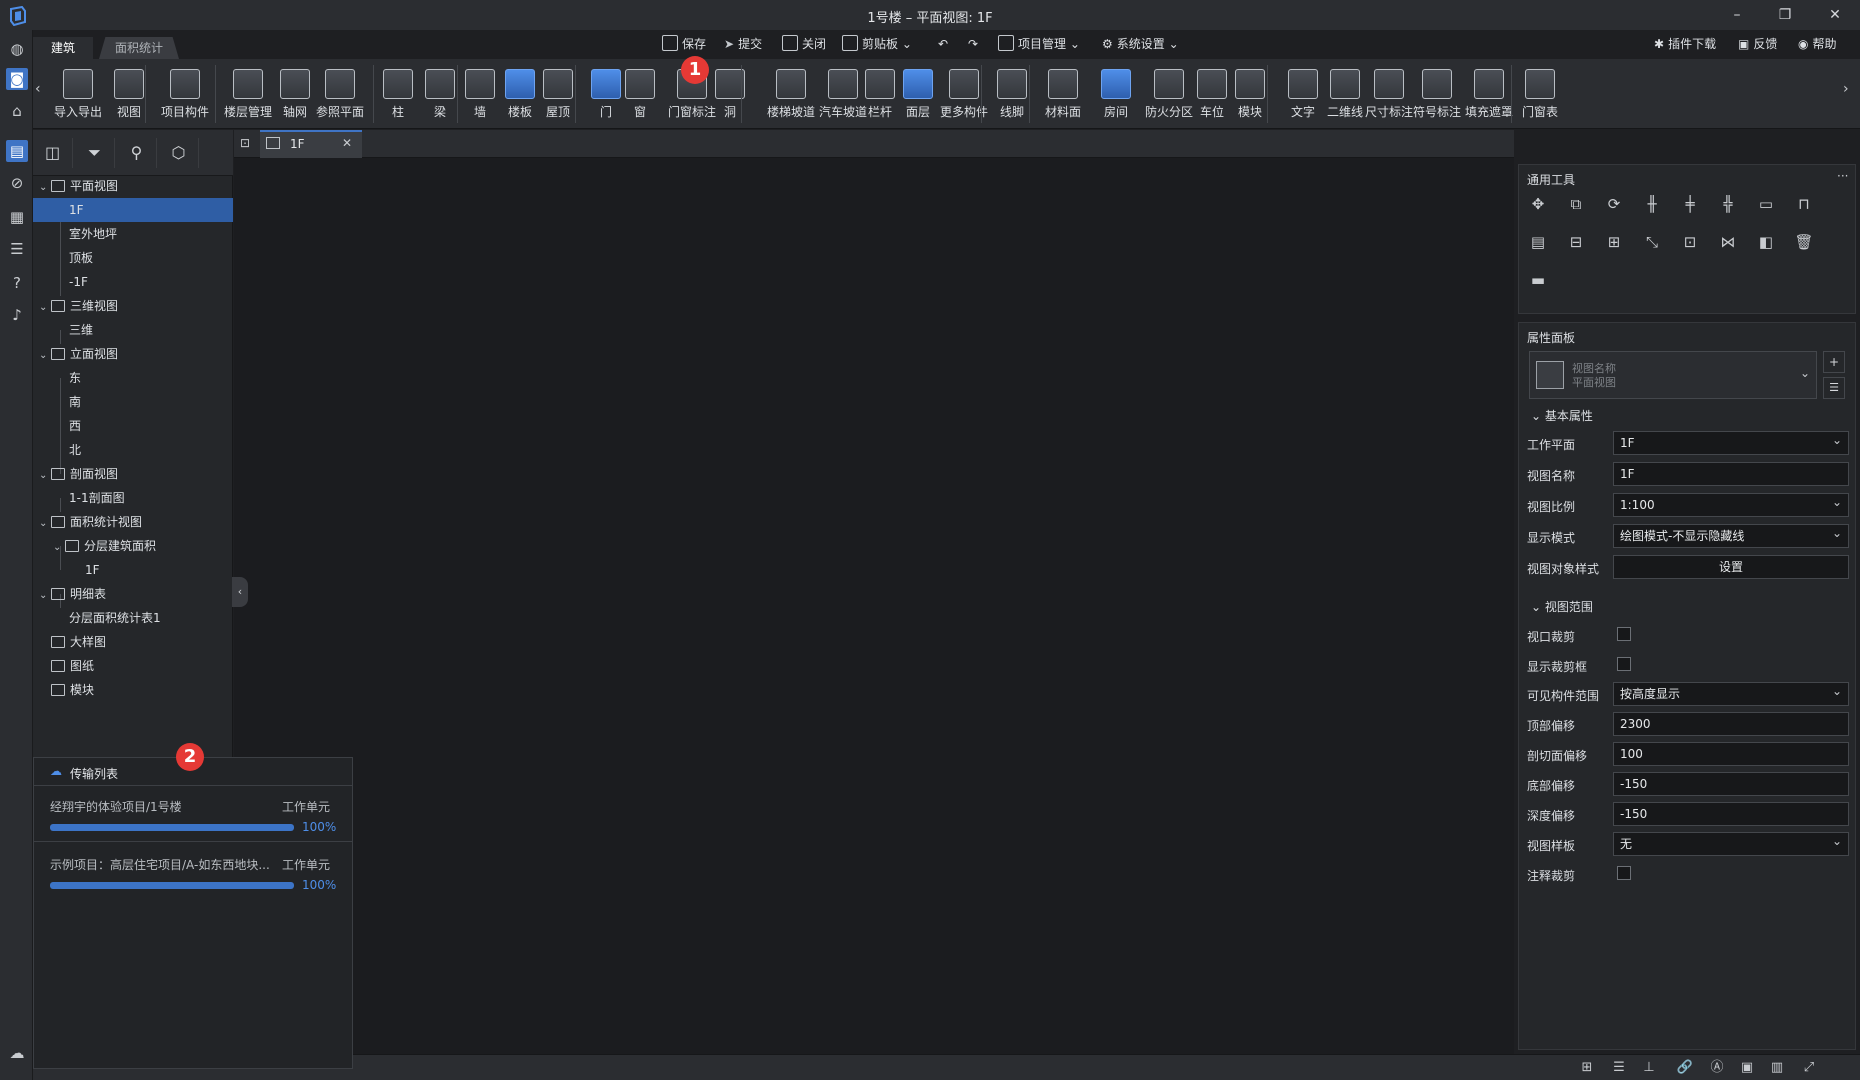 This screenshot has height=1080, width=1860. I want to click on close-window-button: ✕, so click(1835, 15).